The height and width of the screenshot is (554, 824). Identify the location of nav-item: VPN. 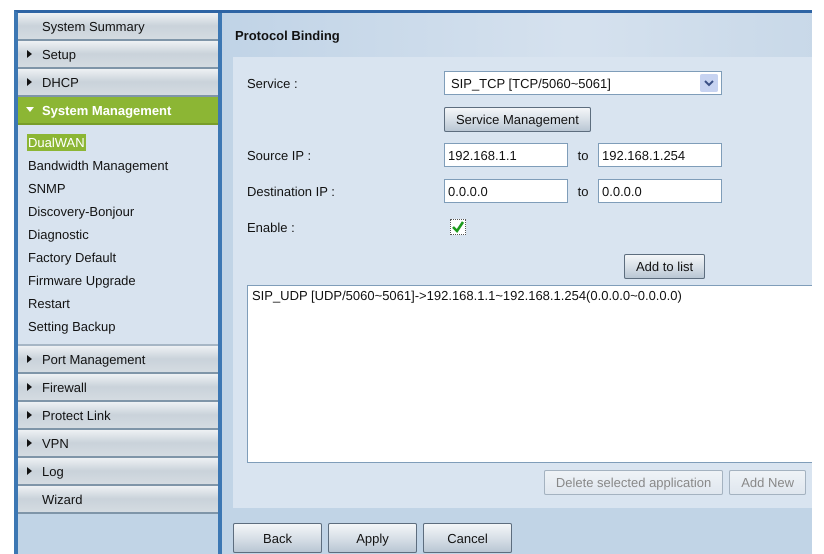
(118, 444).